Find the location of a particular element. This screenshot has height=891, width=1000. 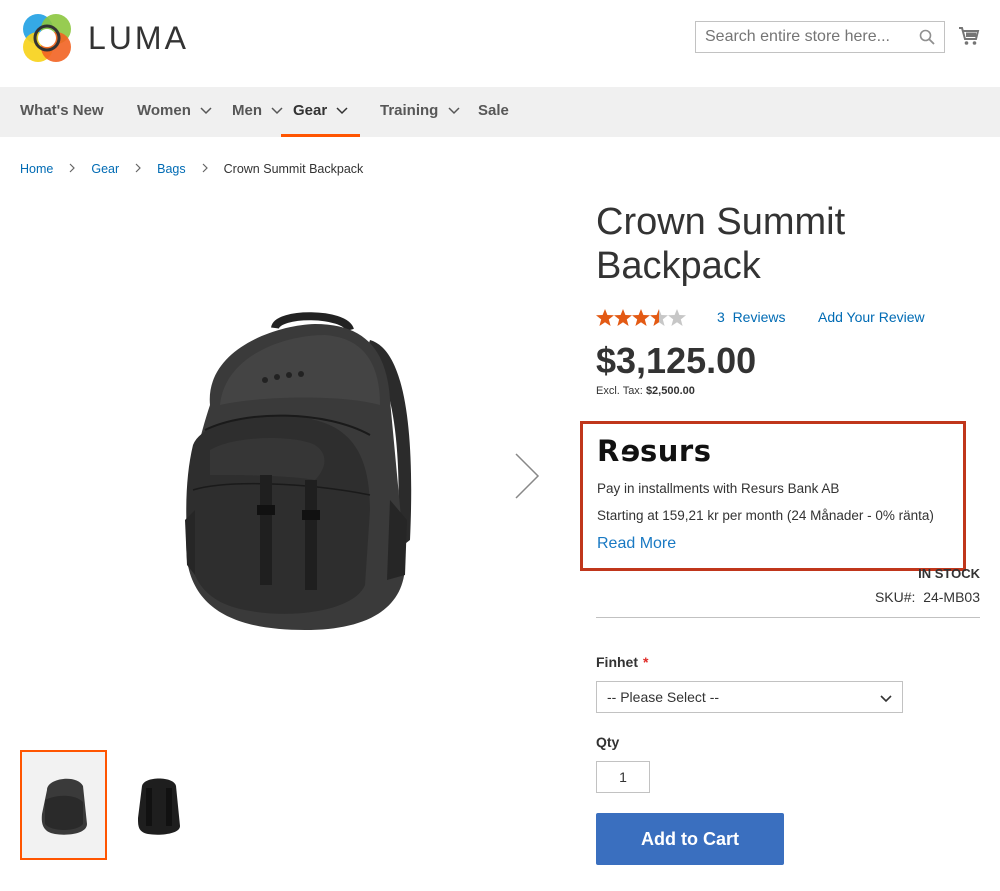

brand-name: LUMA is located at coordinates (138, 38).